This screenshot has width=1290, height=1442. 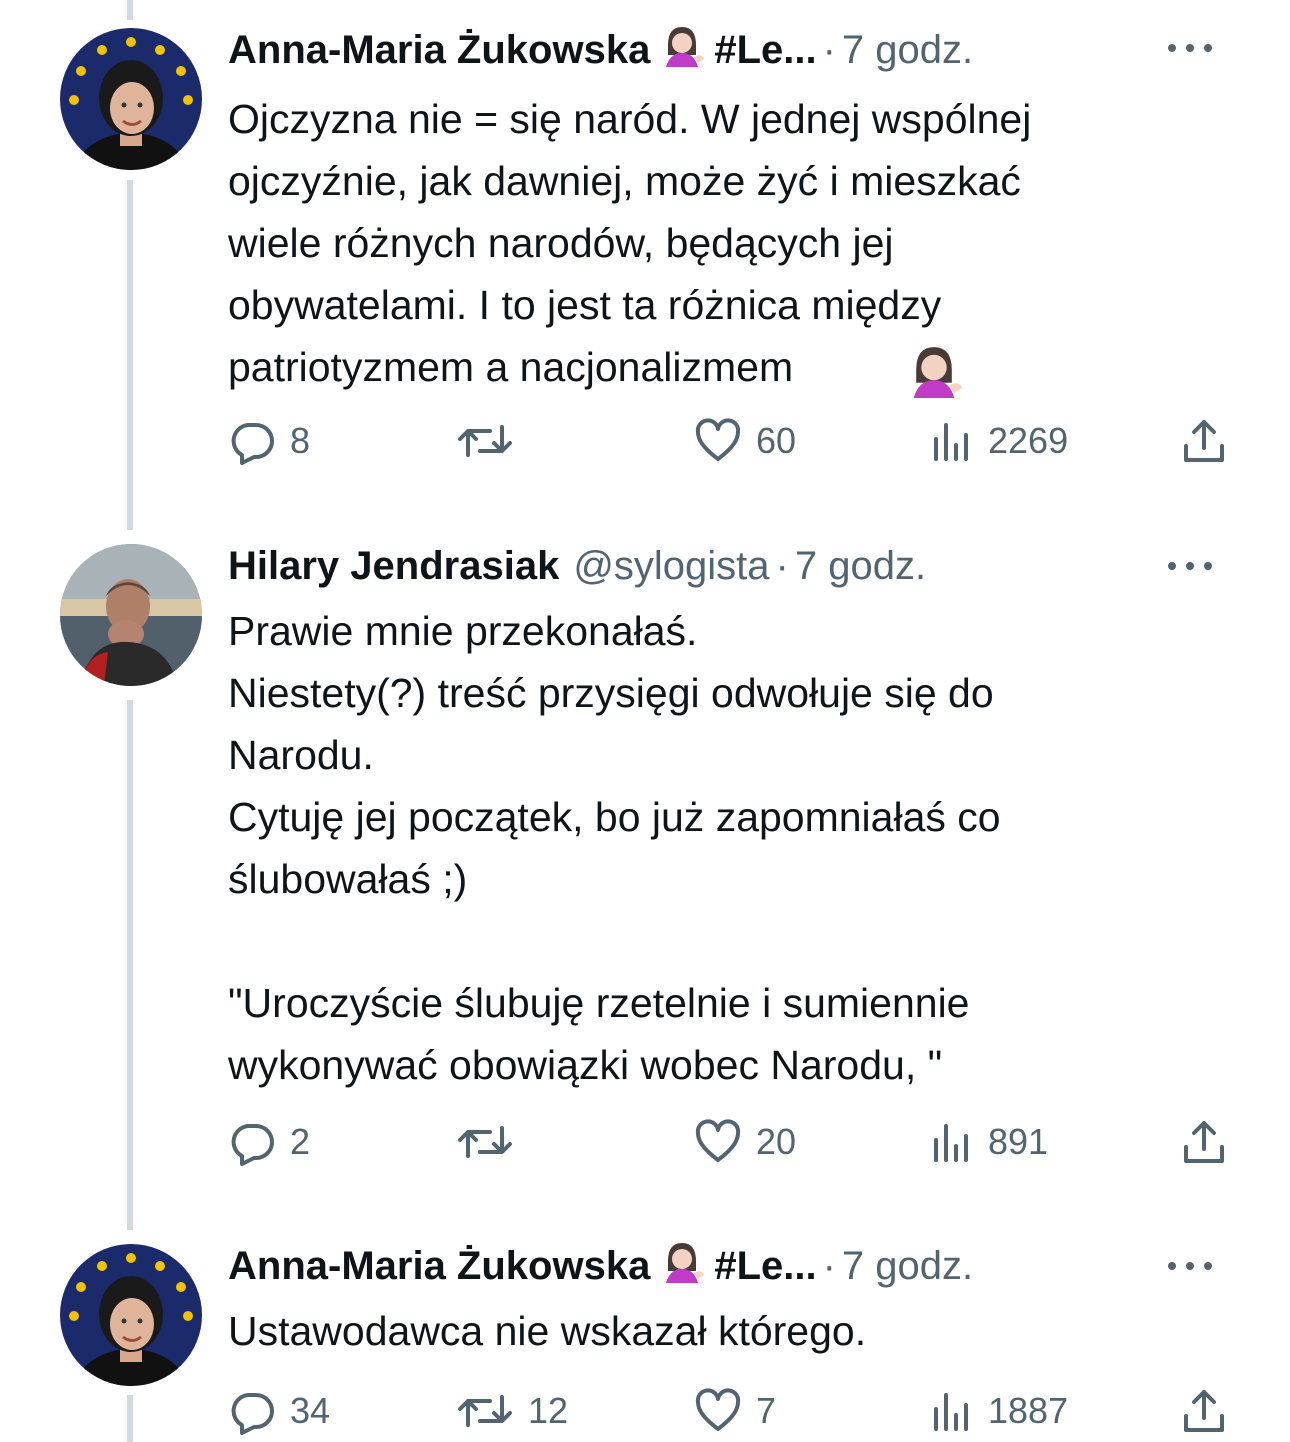 I want to click on like-button: 7, so click(x=735, y=1411).